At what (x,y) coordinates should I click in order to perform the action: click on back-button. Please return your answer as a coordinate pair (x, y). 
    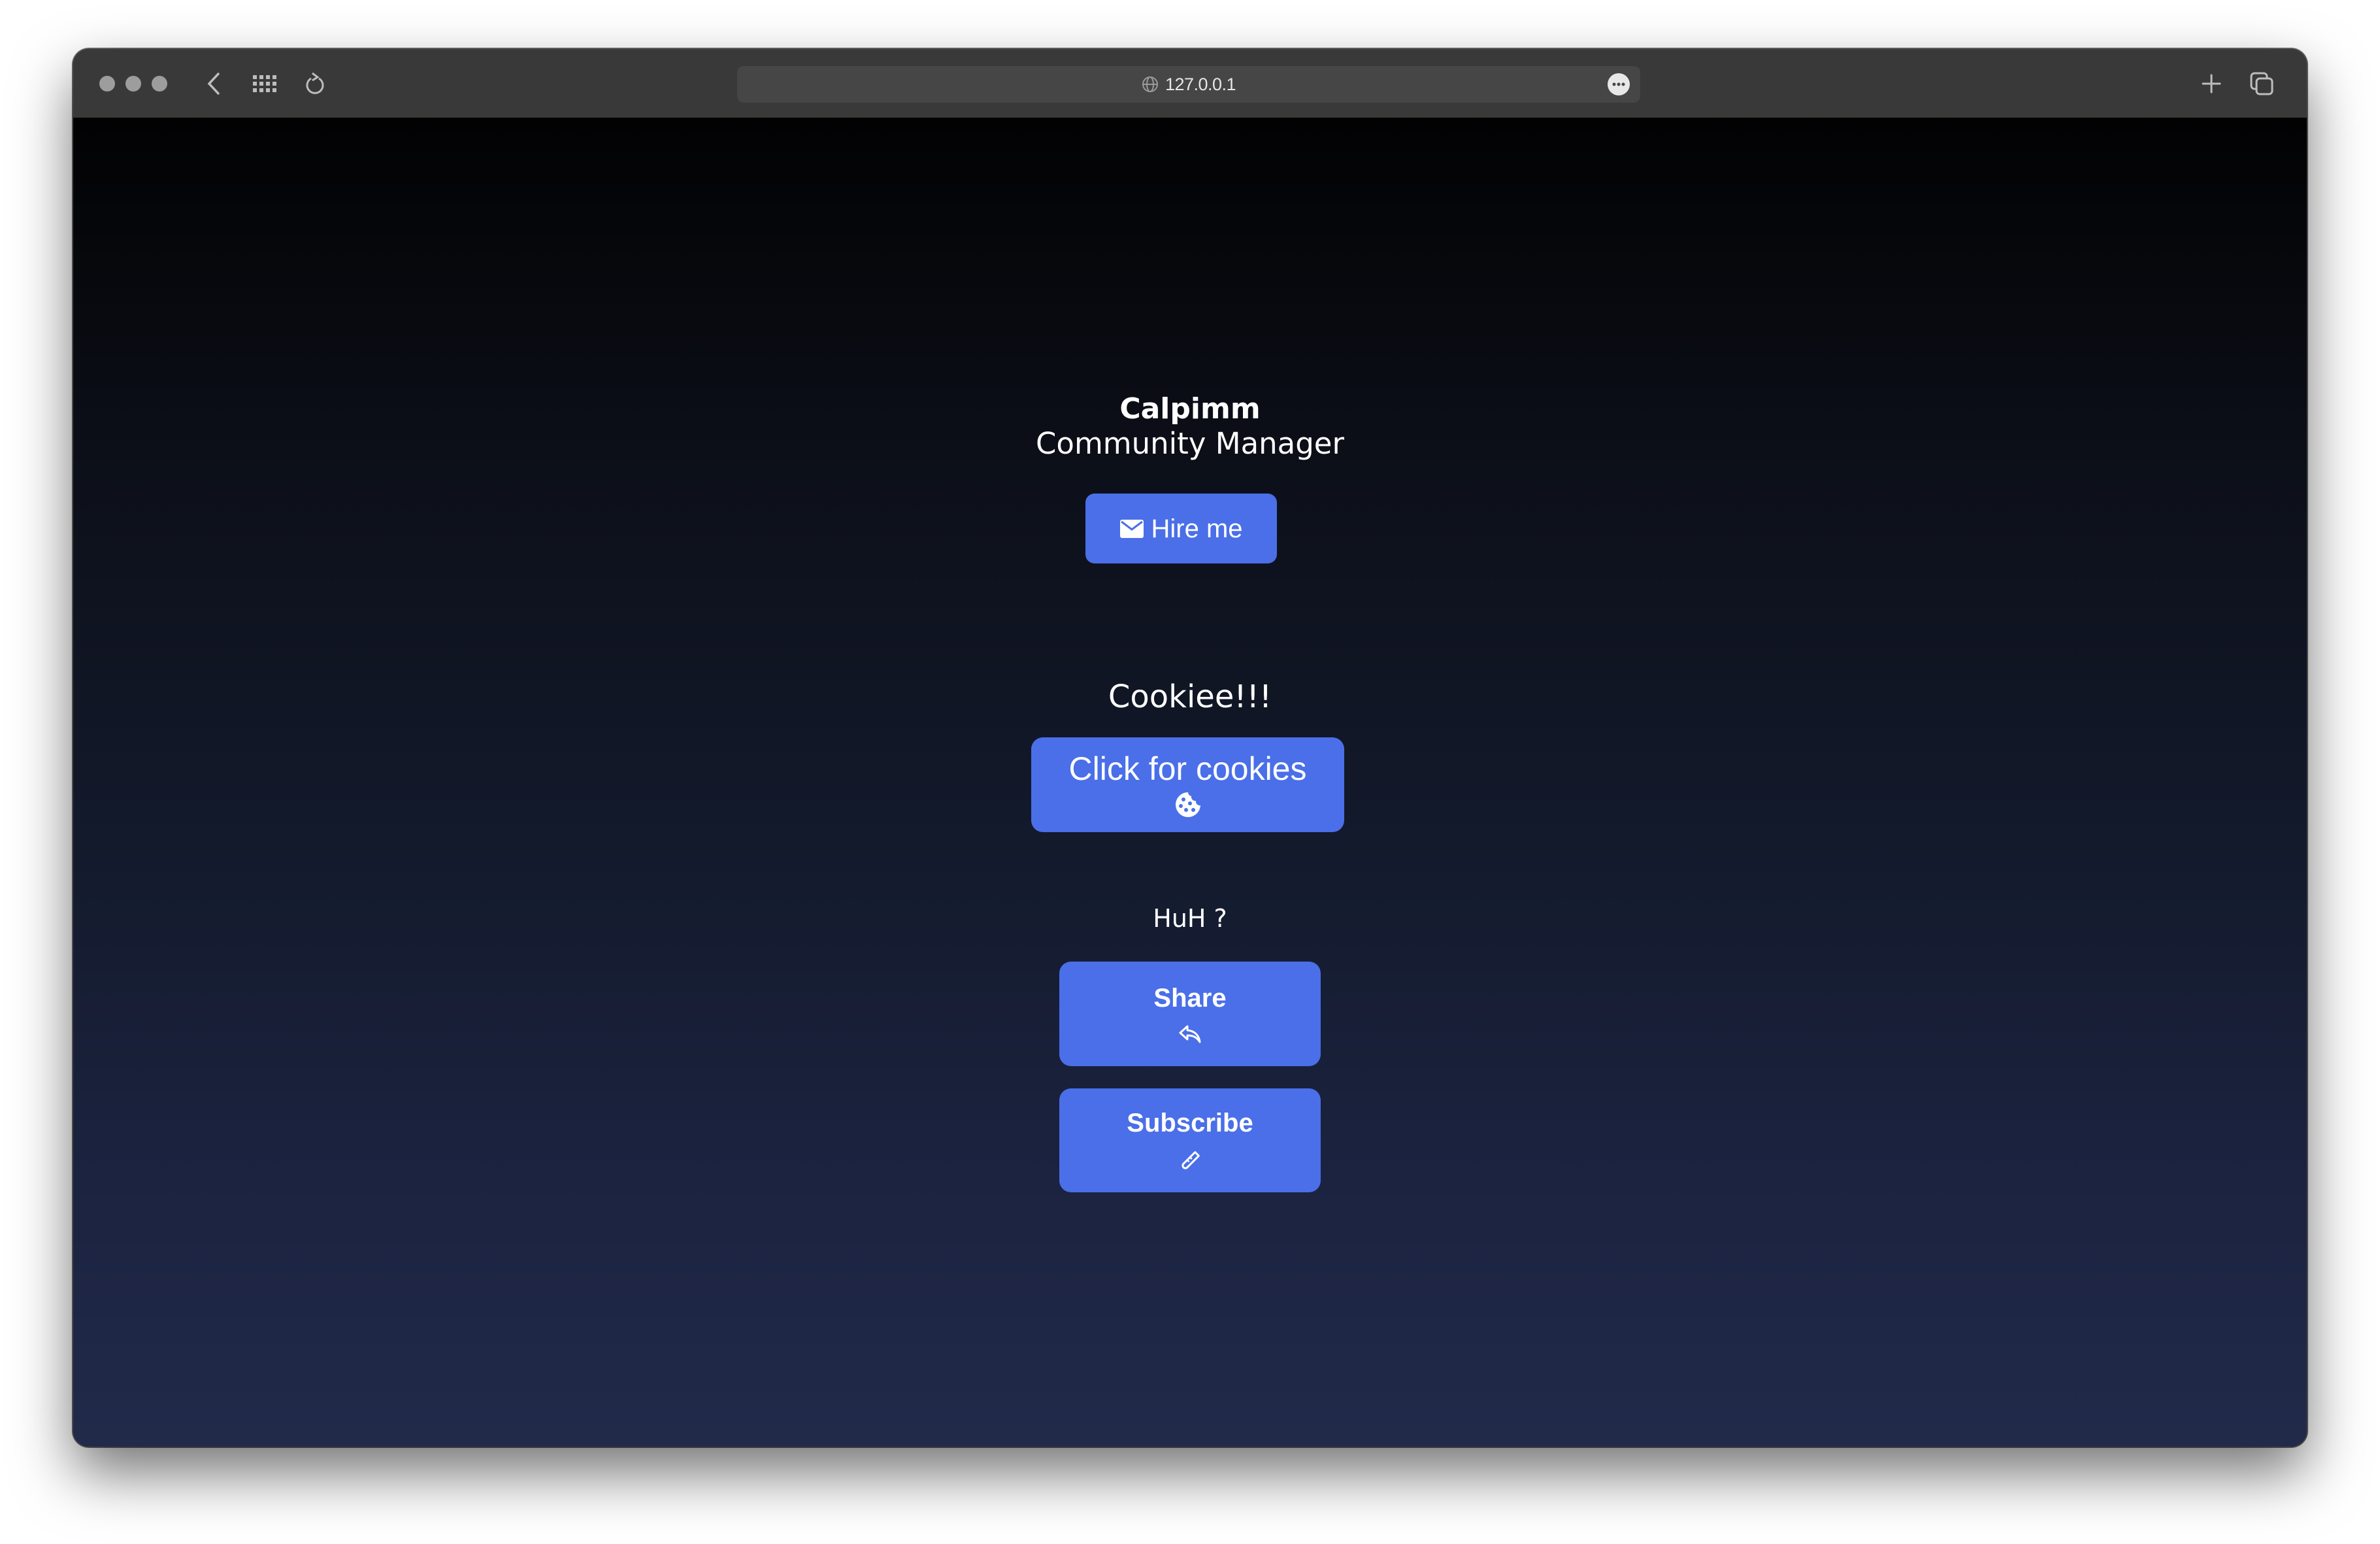
    Looking at the image, I should click on (213, 84).